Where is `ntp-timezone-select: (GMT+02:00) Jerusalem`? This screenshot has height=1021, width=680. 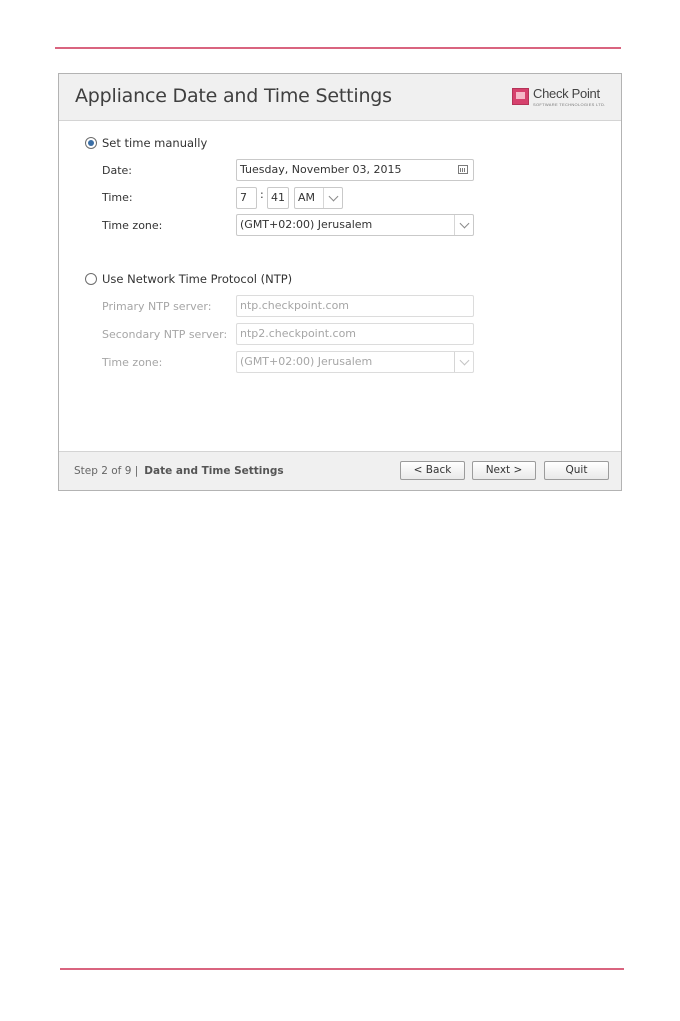
ntp-timezone-select: (GMT+02:00) Jerusalem is located at coordinates (355, 362).